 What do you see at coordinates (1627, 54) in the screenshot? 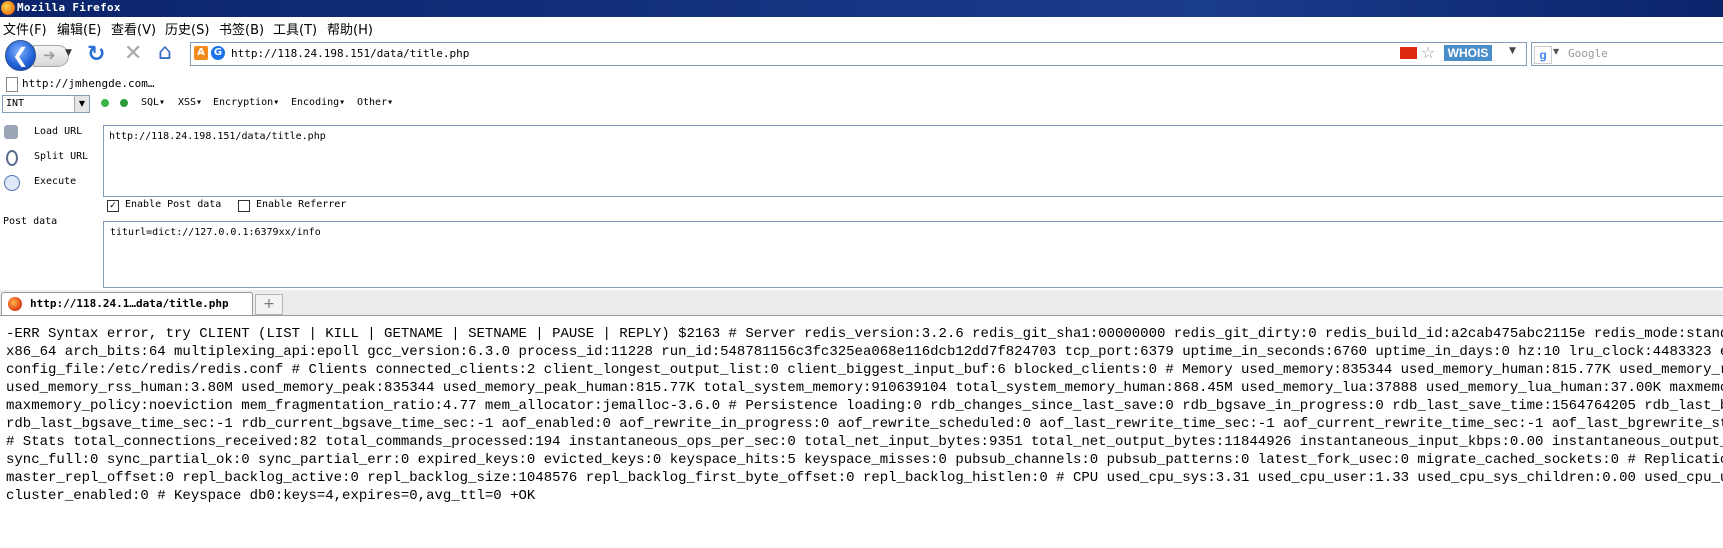
I see `search-bar: g ▼ Google` at bounding box center [1627, 54].